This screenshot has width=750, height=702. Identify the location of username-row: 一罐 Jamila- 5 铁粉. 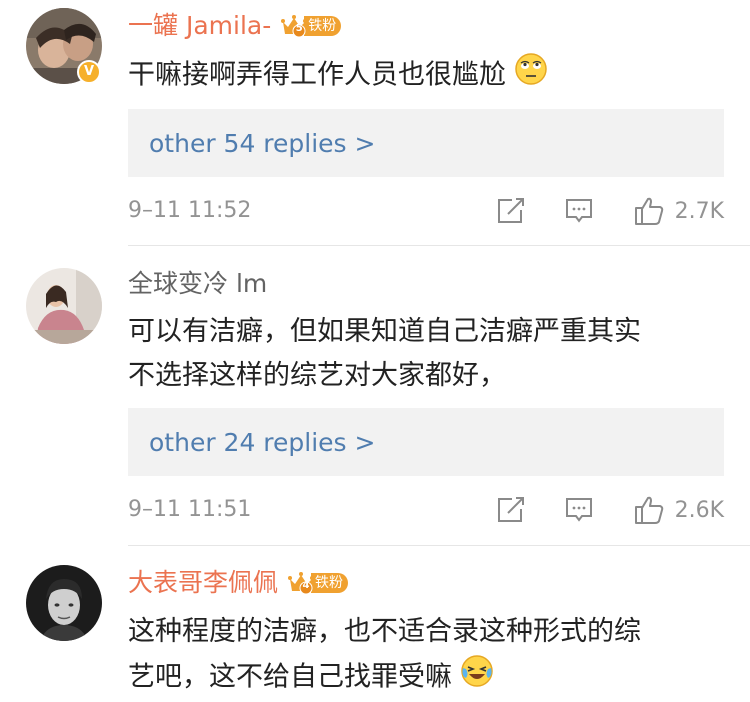
(235, 26).